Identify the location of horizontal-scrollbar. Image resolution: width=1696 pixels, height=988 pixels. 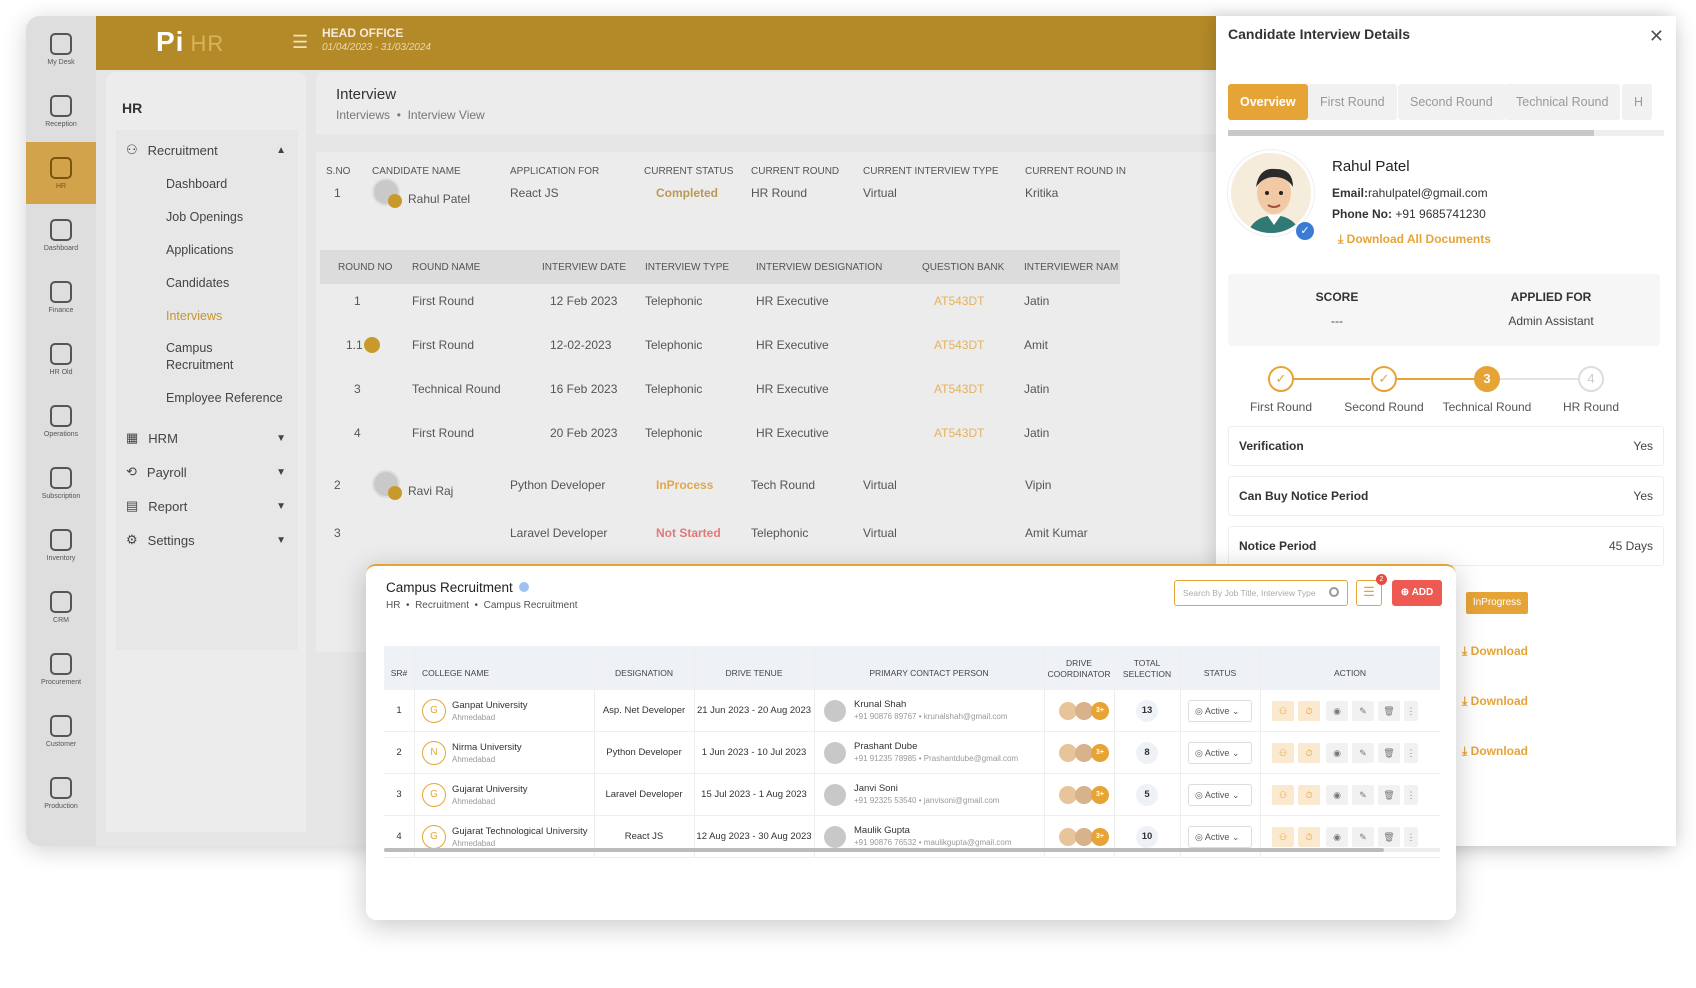
(912, 850).